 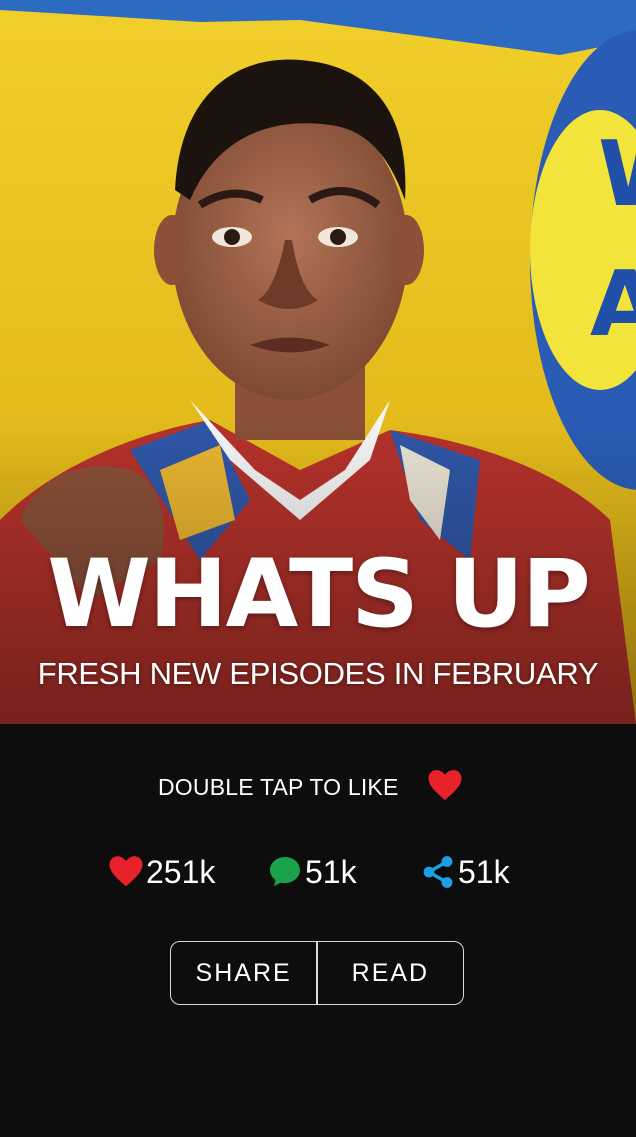 What do you see at coordinates (613, 304) in the screenshot?
I see `svg-text: A` at bounding box center [613, 304].